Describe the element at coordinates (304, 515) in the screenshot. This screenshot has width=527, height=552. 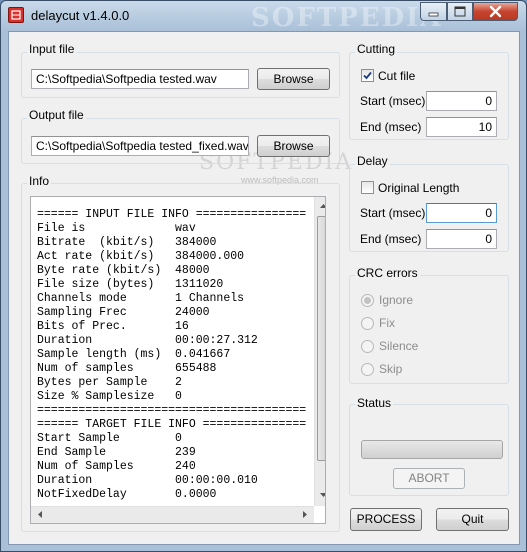
I see `scroll-right-icon` at that location.